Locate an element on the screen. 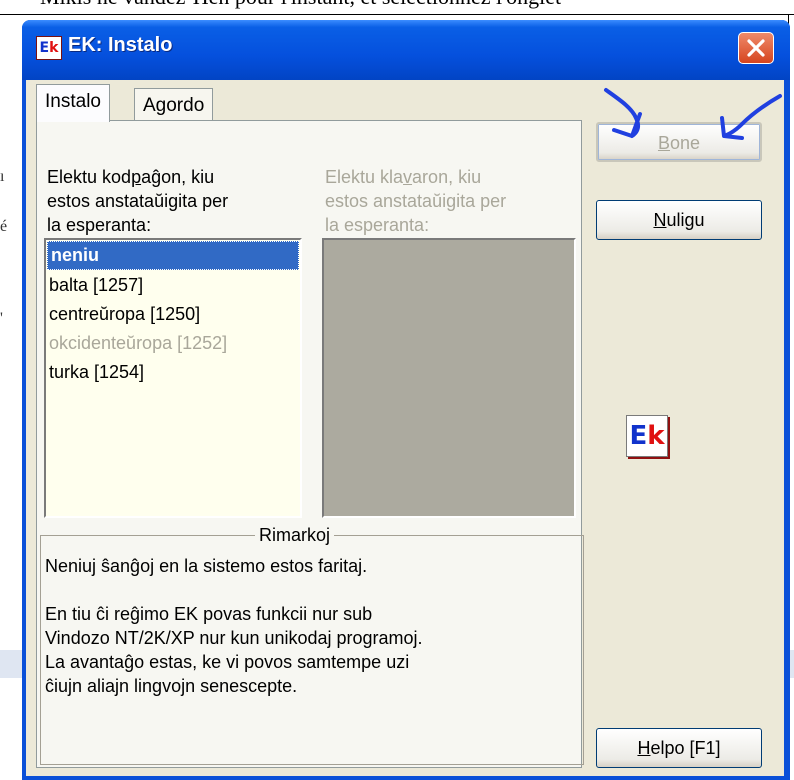  annotation-arrows is located at coordinates (693, 114).